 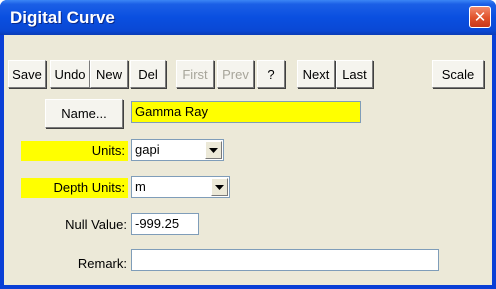 I want to click on depth-units-dropdown-button, so click(x=219, y=187).